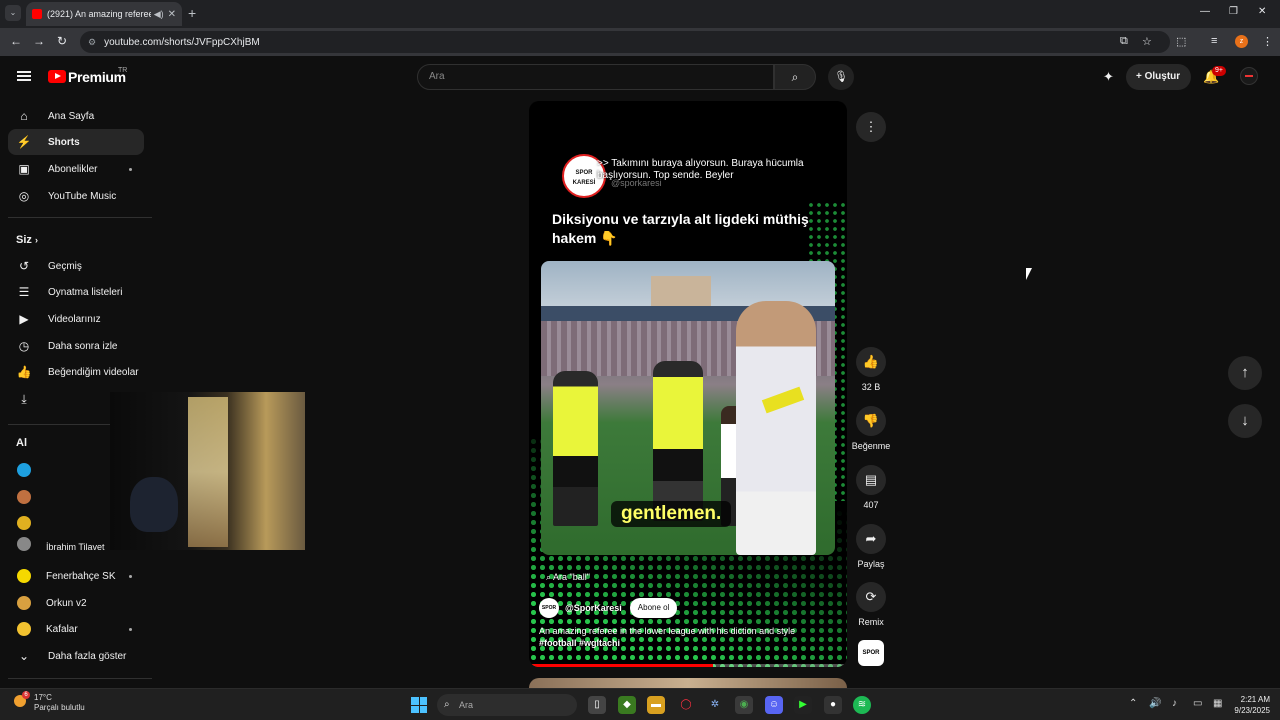 This screenshot has height=720, width=1280. I want to click on sidebar-item-shorts: ⚡ Shorts, so click(76, 142).